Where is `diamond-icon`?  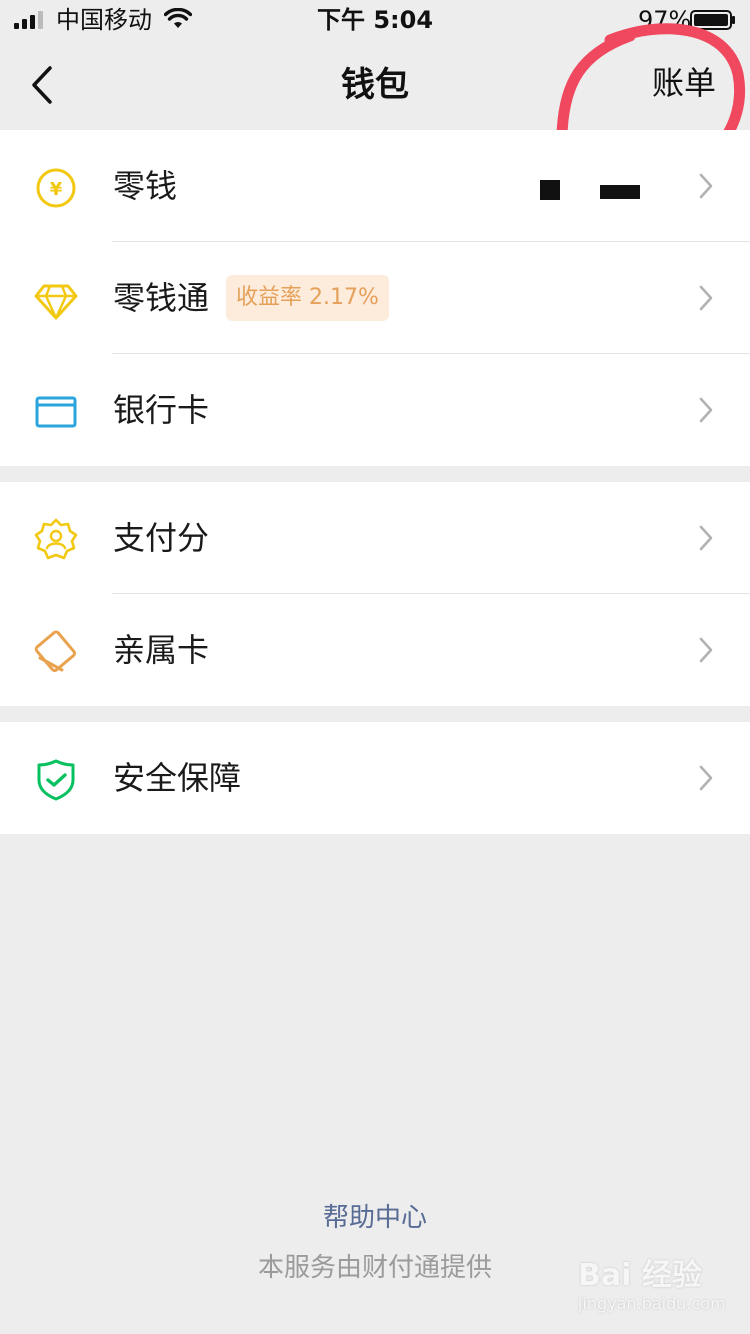
diamond-icon is located at coordinates (56, 302).